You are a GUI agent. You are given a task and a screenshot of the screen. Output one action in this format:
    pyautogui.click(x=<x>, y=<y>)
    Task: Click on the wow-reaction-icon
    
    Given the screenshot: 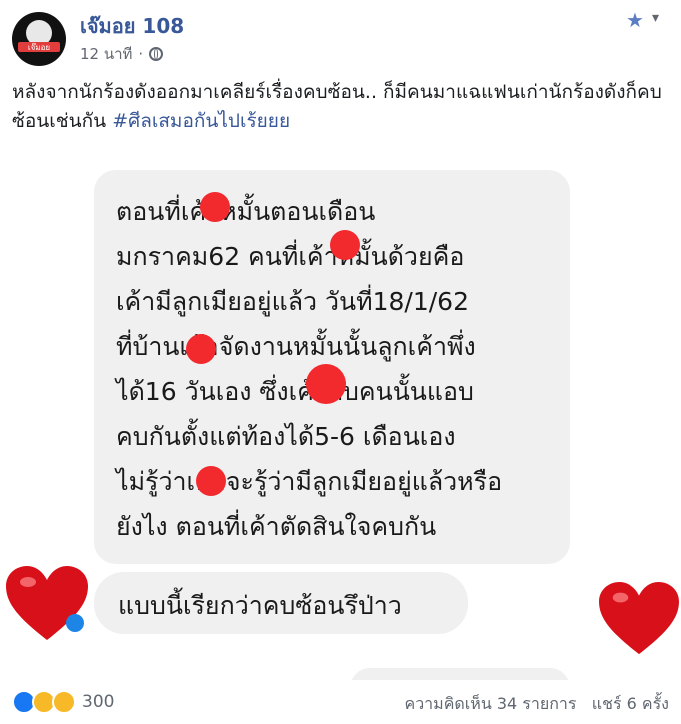 What is the action you would take?
    pyautogui.click(x=64, y=702)
    